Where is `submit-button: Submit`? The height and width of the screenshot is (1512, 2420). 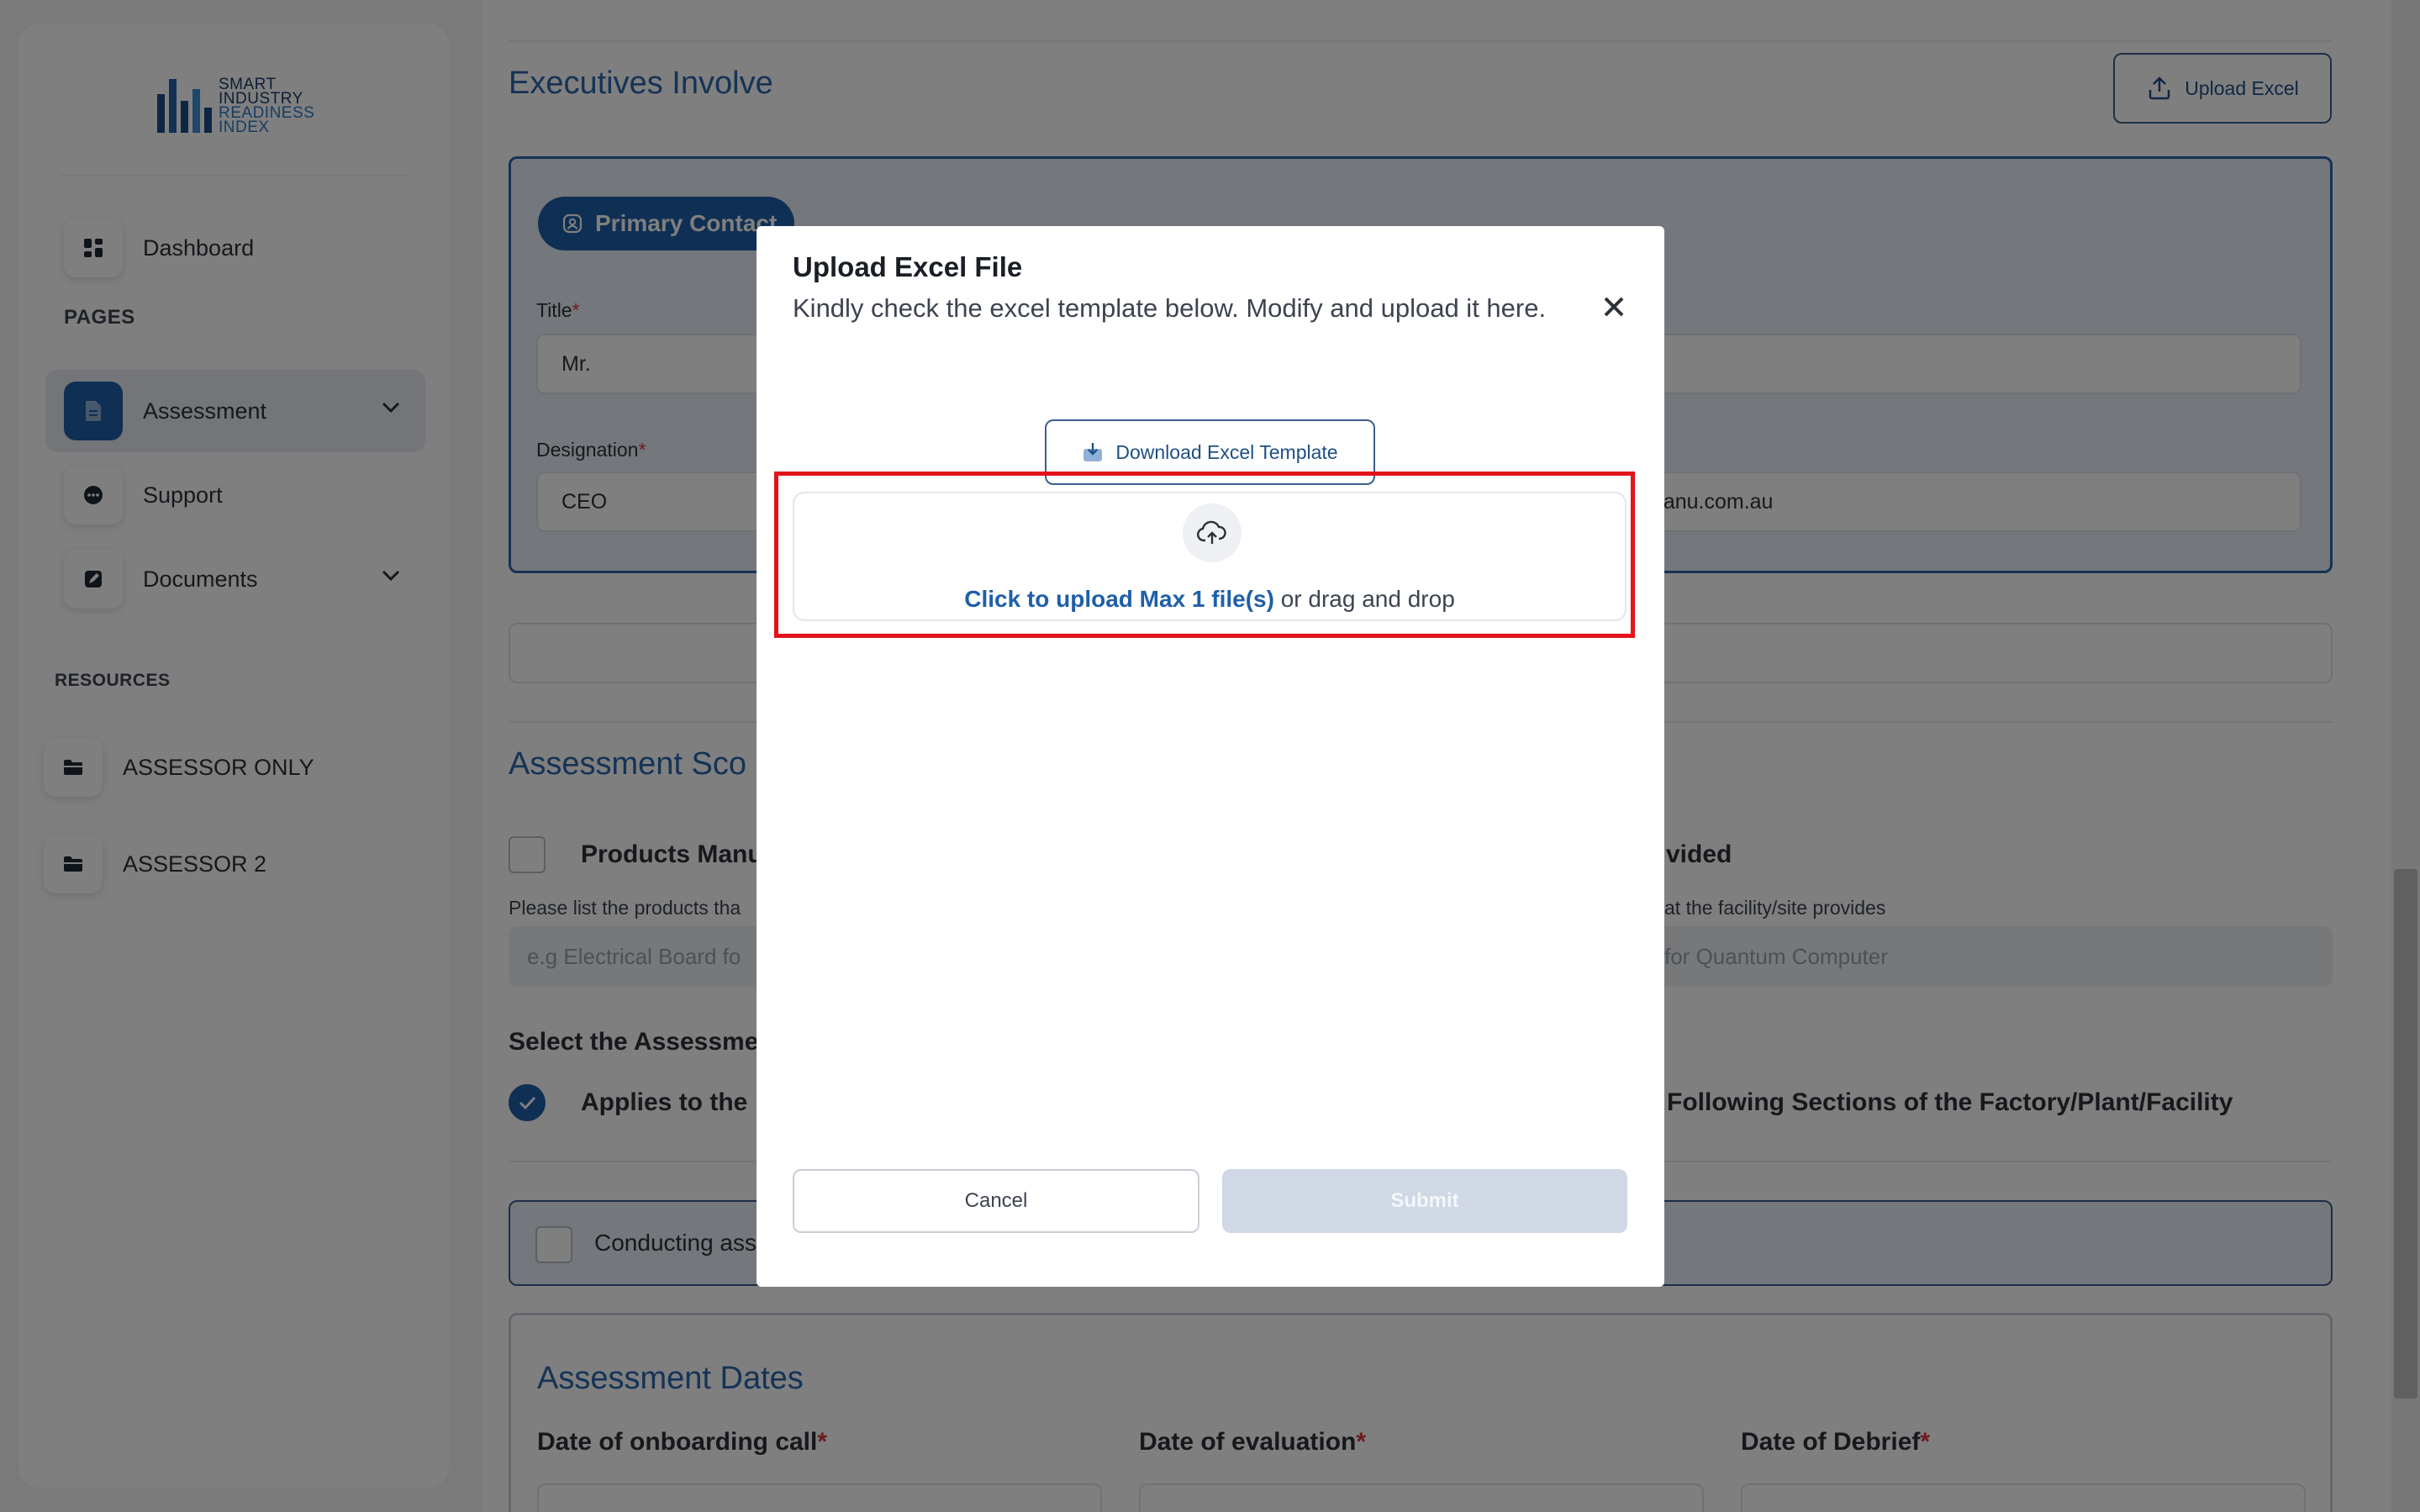
submit-button: Submit is located at coordinates (1425, 1201).